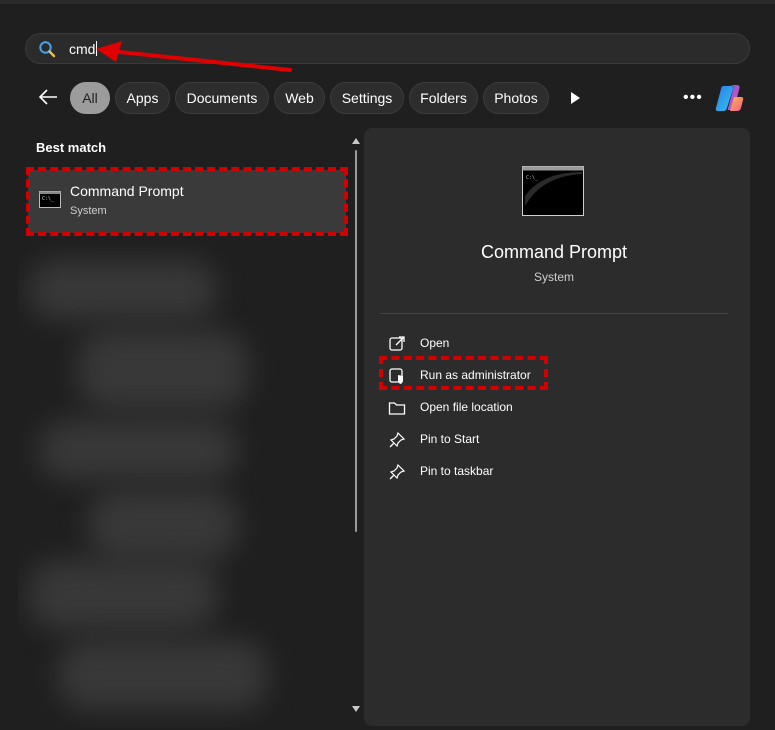 Image resolution: width=775 pixels, height=730 pixels. Describe the element at coordinates (299, 98) in the screenshot. I see `tab-web: Web` at that location.